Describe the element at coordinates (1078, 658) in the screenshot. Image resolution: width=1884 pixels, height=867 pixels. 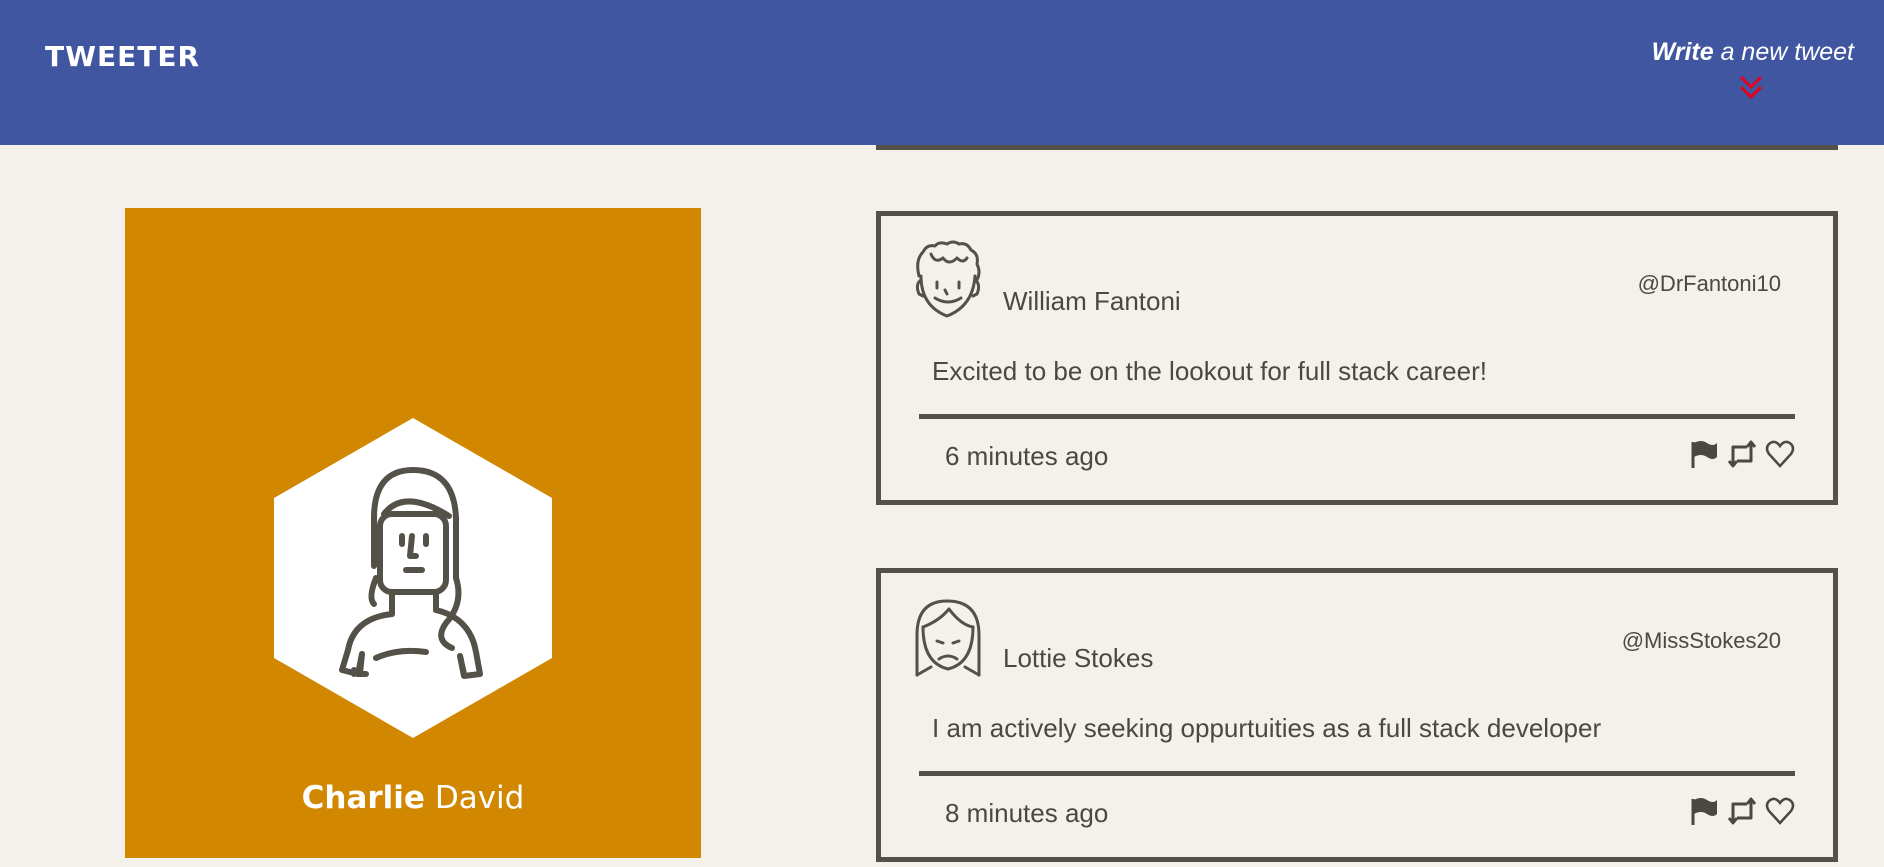
I see `tweet-author: Lottie Stokes` at that location.